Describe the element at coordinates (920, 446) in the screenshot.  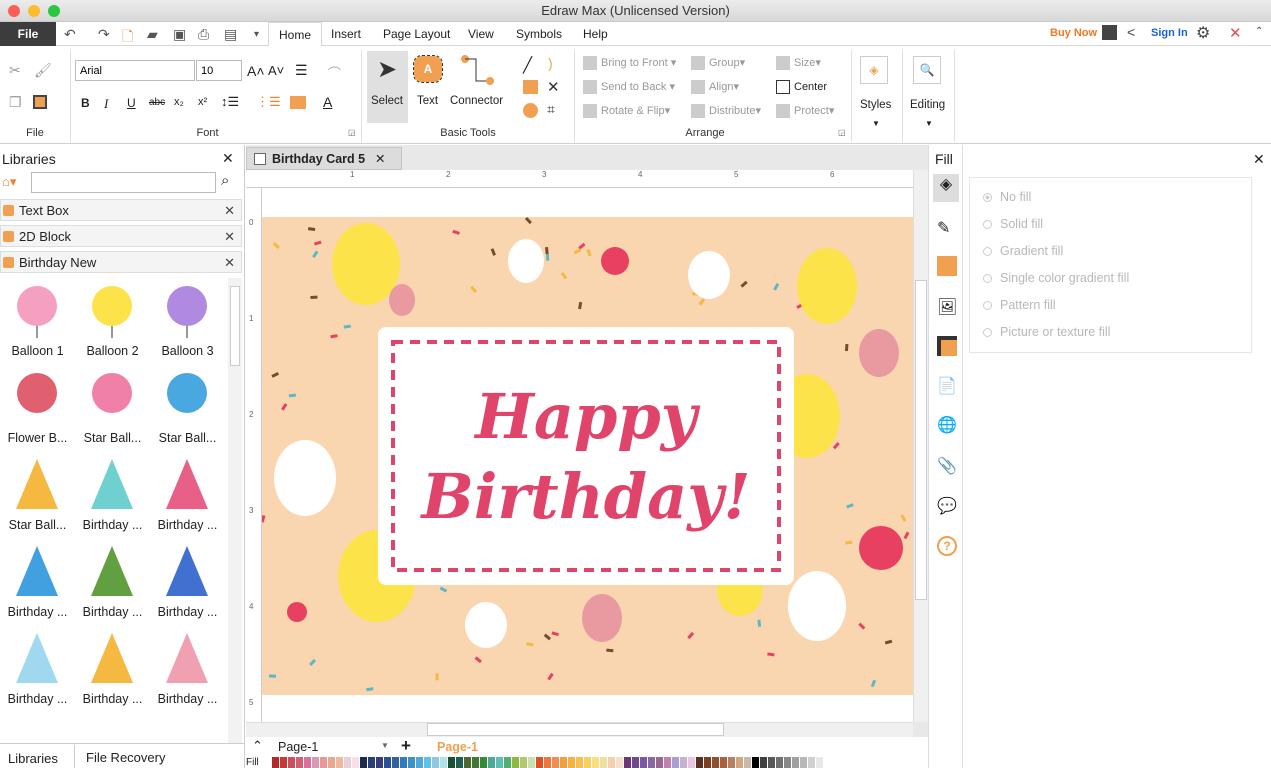
I see `vertical-scrollbar` at that location.